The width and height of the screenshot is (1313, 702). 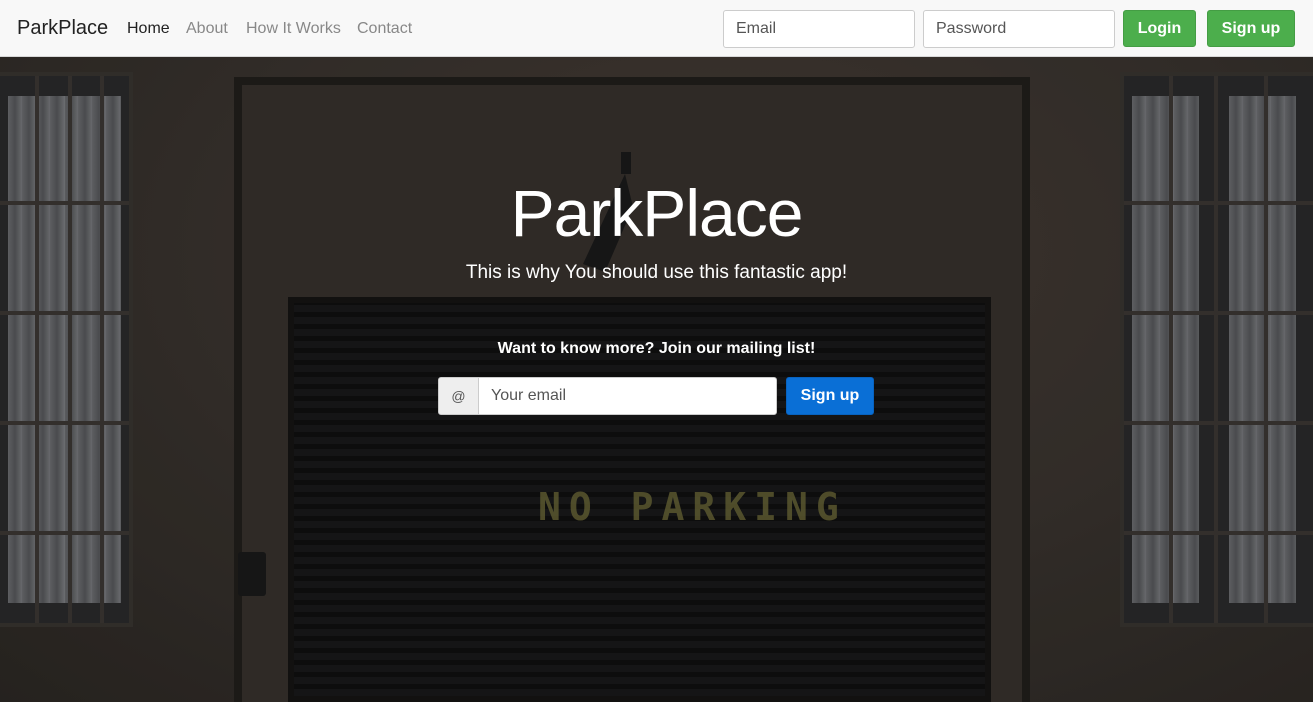 What do you see at coordinates (819, 29) in the screenshot?
I see `login-email-input` at bounding box center [819, 29].